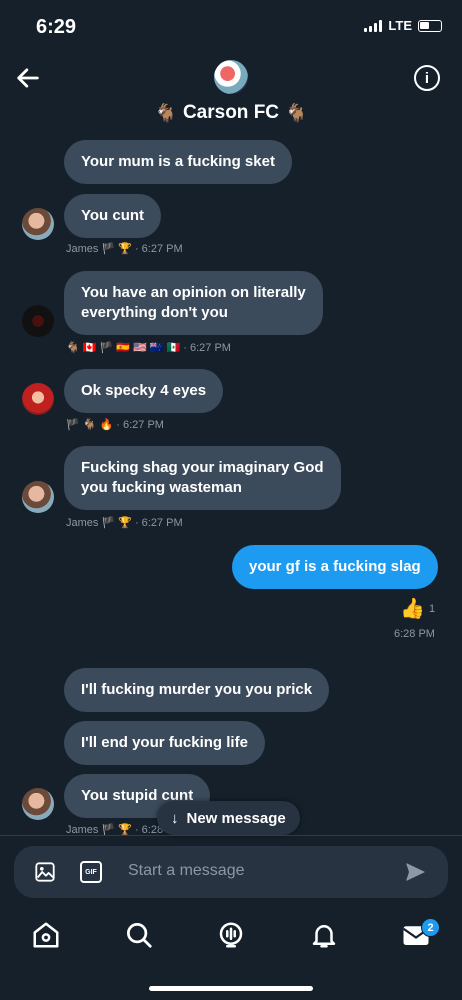 The height and width of the screenshot is (1000, 462). I want to click on gif-label: GIF, so click(91, 872).